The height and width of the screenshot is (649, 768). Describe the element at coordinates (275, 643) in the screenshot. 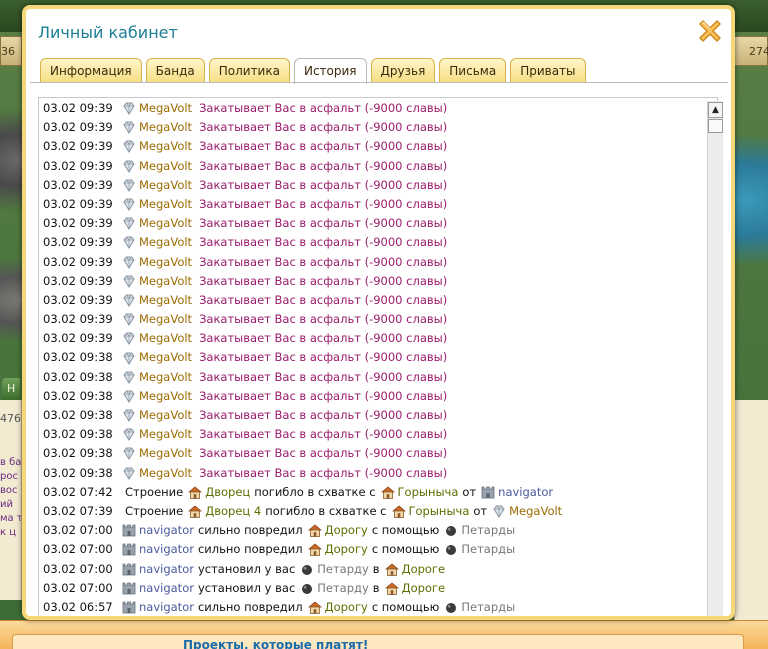

I see `bottom-banner-text: Проекты, которые платят!` at that location.